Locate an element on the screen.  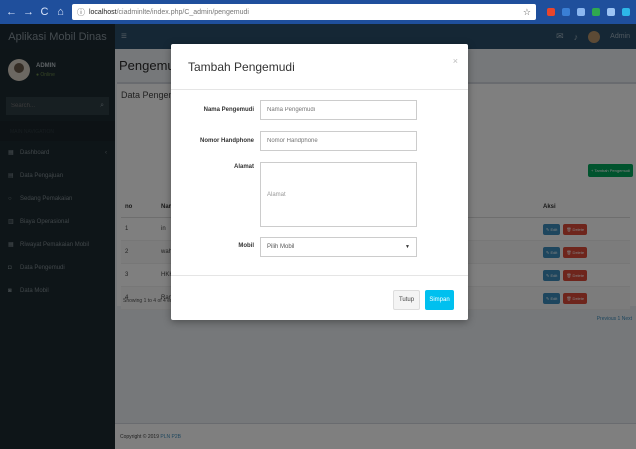
form-row-hp: Nomor Handphone is located at coordinates (212, 138).